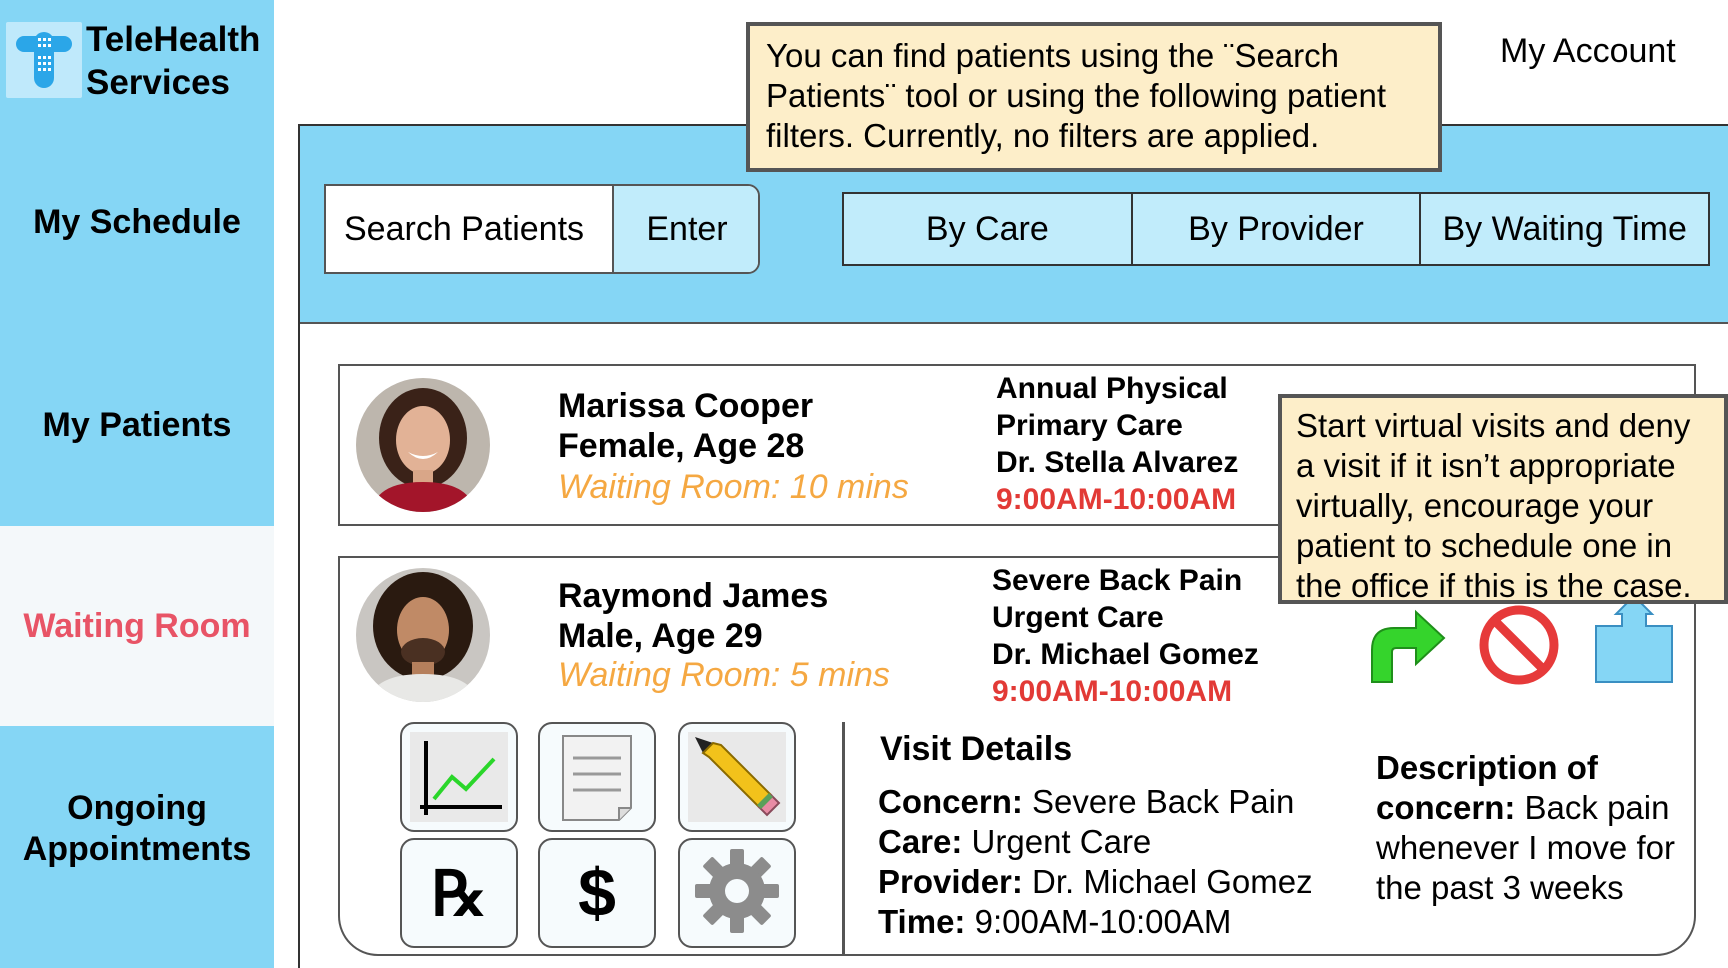 The image size is (1728, 968). Describe the element at coordinates (843, 838) in the screenshot. I see `details-divider` at that location.